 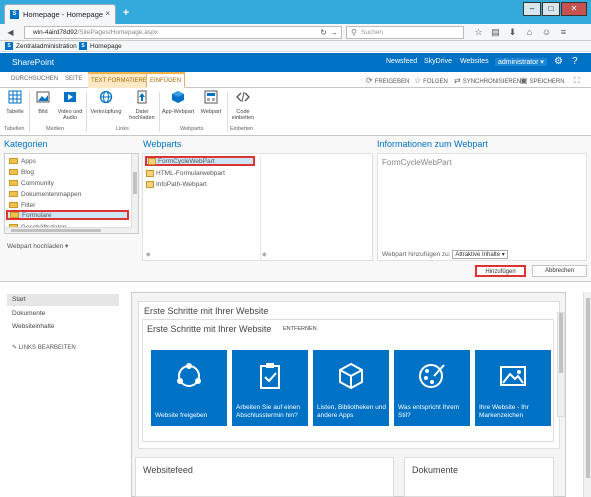 I want to click on suite-link-websites: Websites, so click(x=474, y=61).